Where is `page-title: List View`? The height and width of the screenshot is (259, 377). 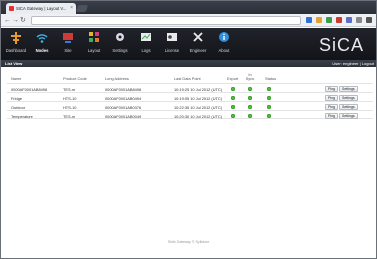 page-title: List View is located at coordinates (14, 63).